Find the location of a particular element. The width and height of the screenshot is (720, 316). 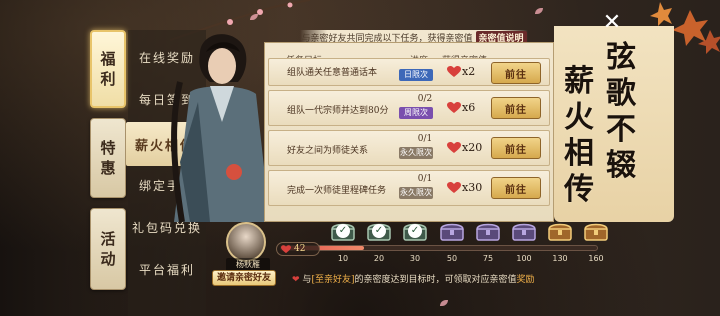

reward-amount: x30 is located at coordinates (472, 187).